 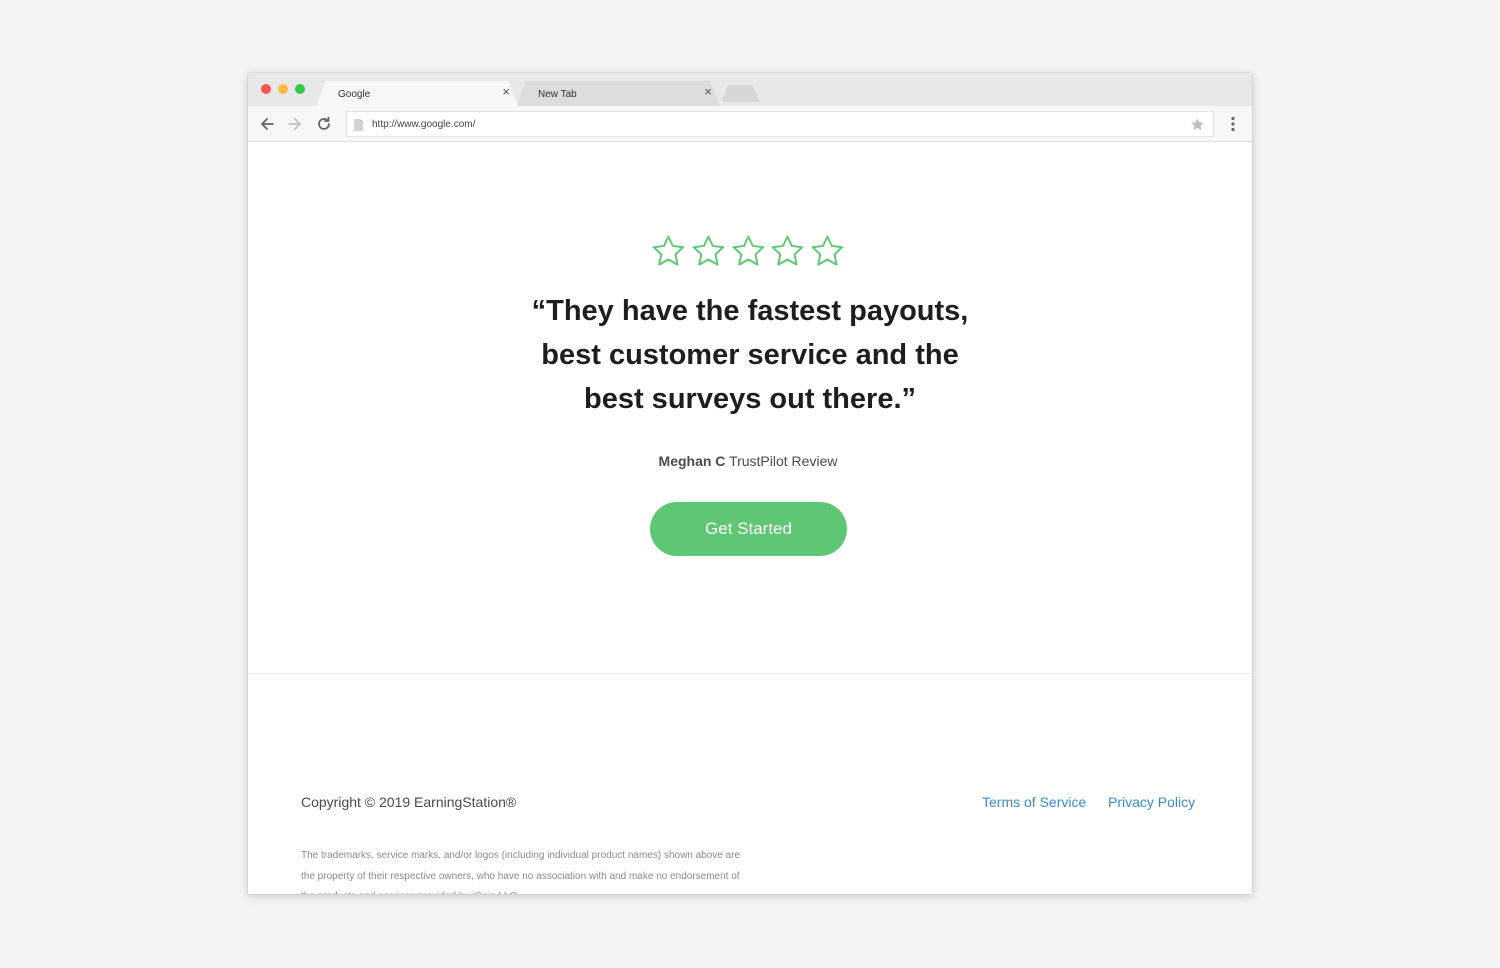 What do you see at coordinates (750, 399) in the screenshot?
I see `quote-line: best surveys out there.”` at bounding box center [750, 399].